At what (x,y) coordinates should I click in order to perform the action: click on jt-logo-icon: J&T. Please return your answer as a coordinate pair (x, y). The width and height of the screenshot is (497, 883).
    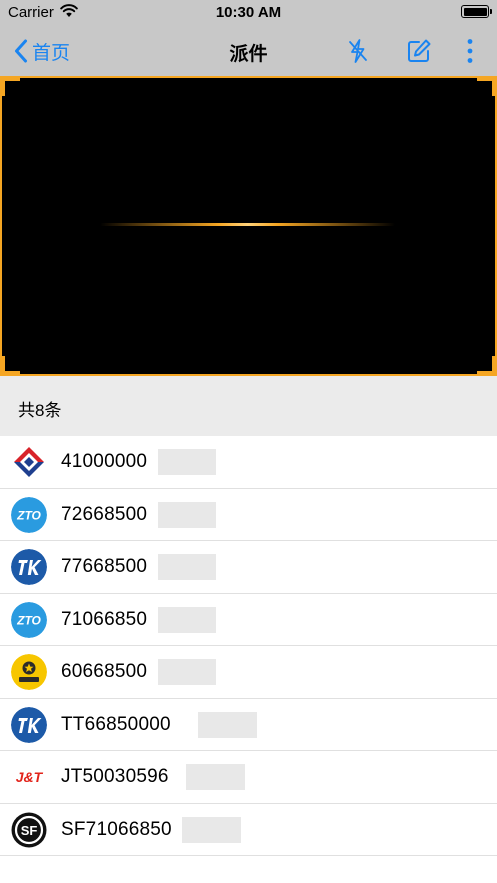
    Looking at the image, I should click on (30, 777).